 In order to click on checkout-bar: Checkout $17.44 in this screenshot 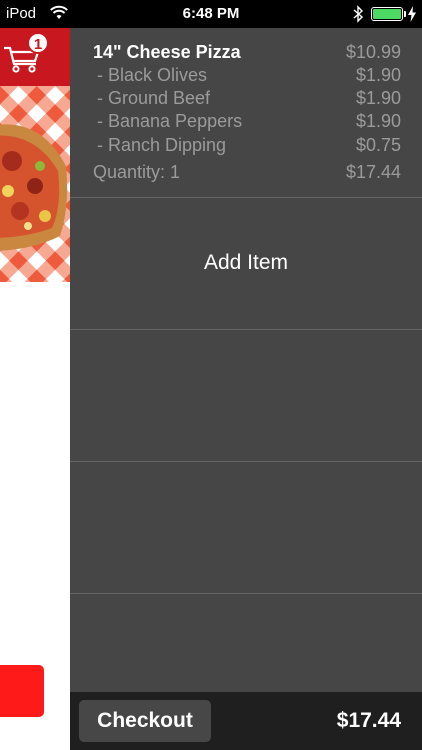, I will do `click(246, 721)`.